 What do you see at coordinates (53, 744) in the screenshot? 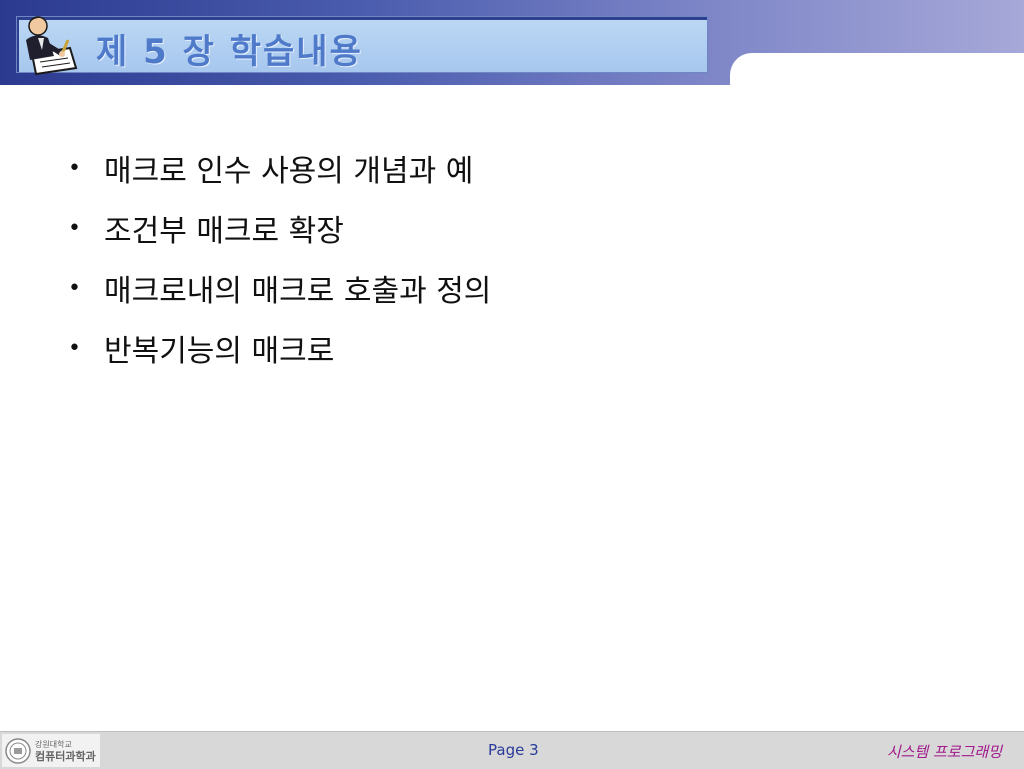
I see `logo-university-name: 강원대학교` at bounding box center [53, 744].